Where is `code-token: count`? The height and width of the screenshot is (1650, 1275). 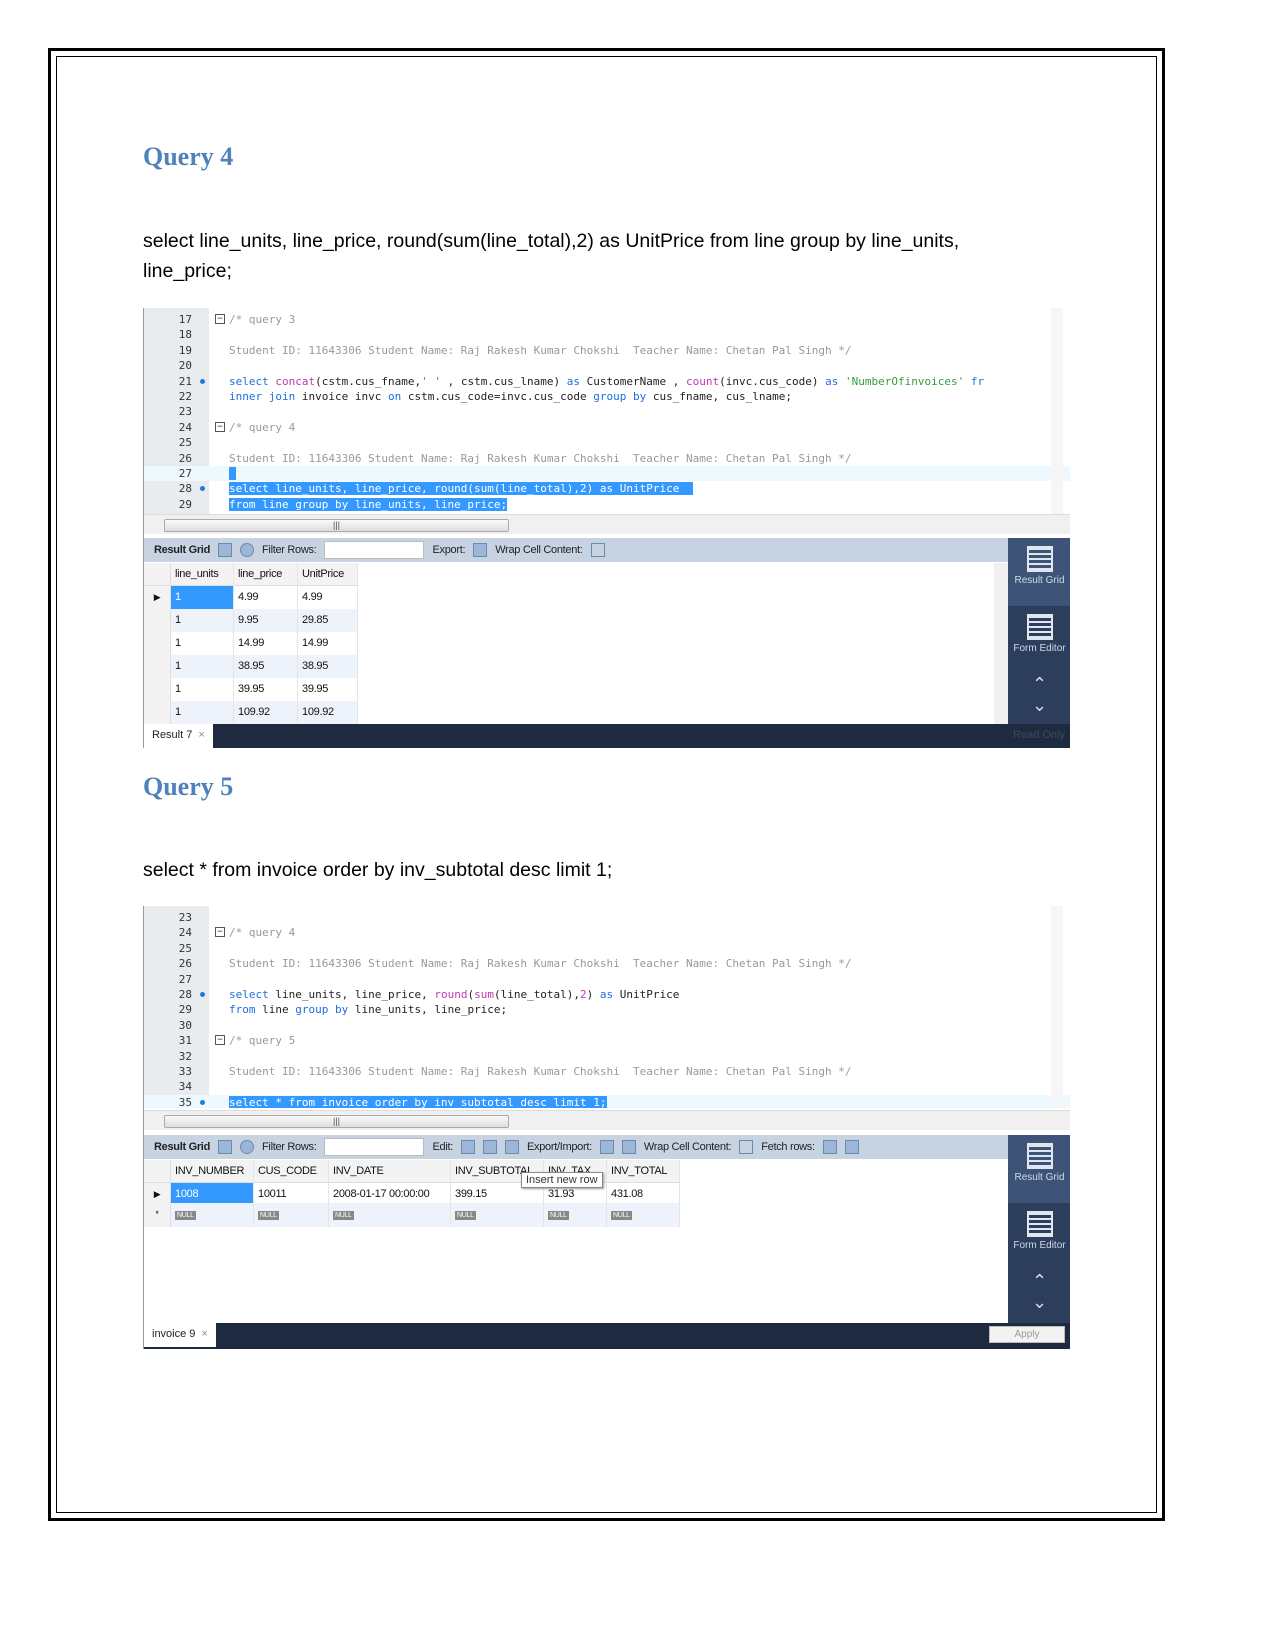
code-token: count is located at coordinates (703, 381).